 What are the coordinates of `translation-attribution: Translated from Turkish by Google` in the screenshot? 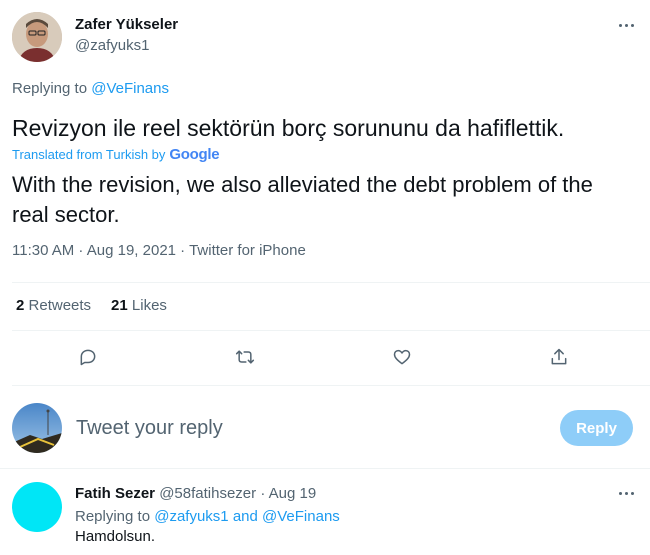 It's located at (116, 154).